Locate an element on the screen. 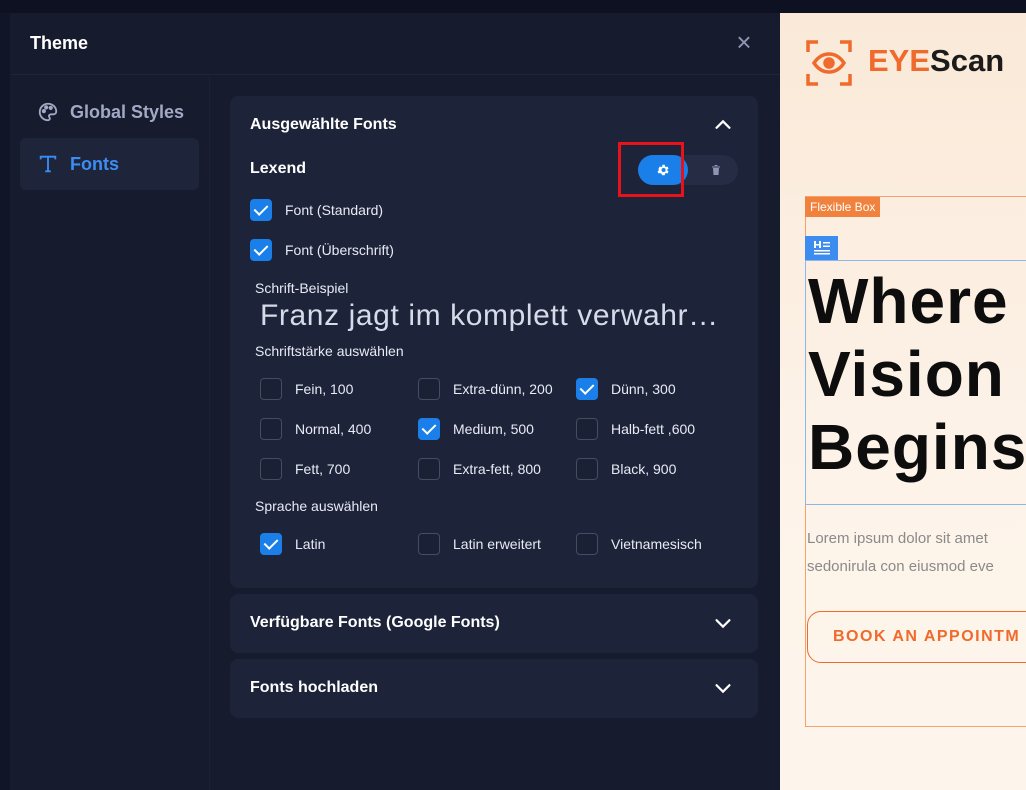 Image resolution: width=1026 pixels, height=790 pixels. font-settings-button is located at coordinates (663, 170).